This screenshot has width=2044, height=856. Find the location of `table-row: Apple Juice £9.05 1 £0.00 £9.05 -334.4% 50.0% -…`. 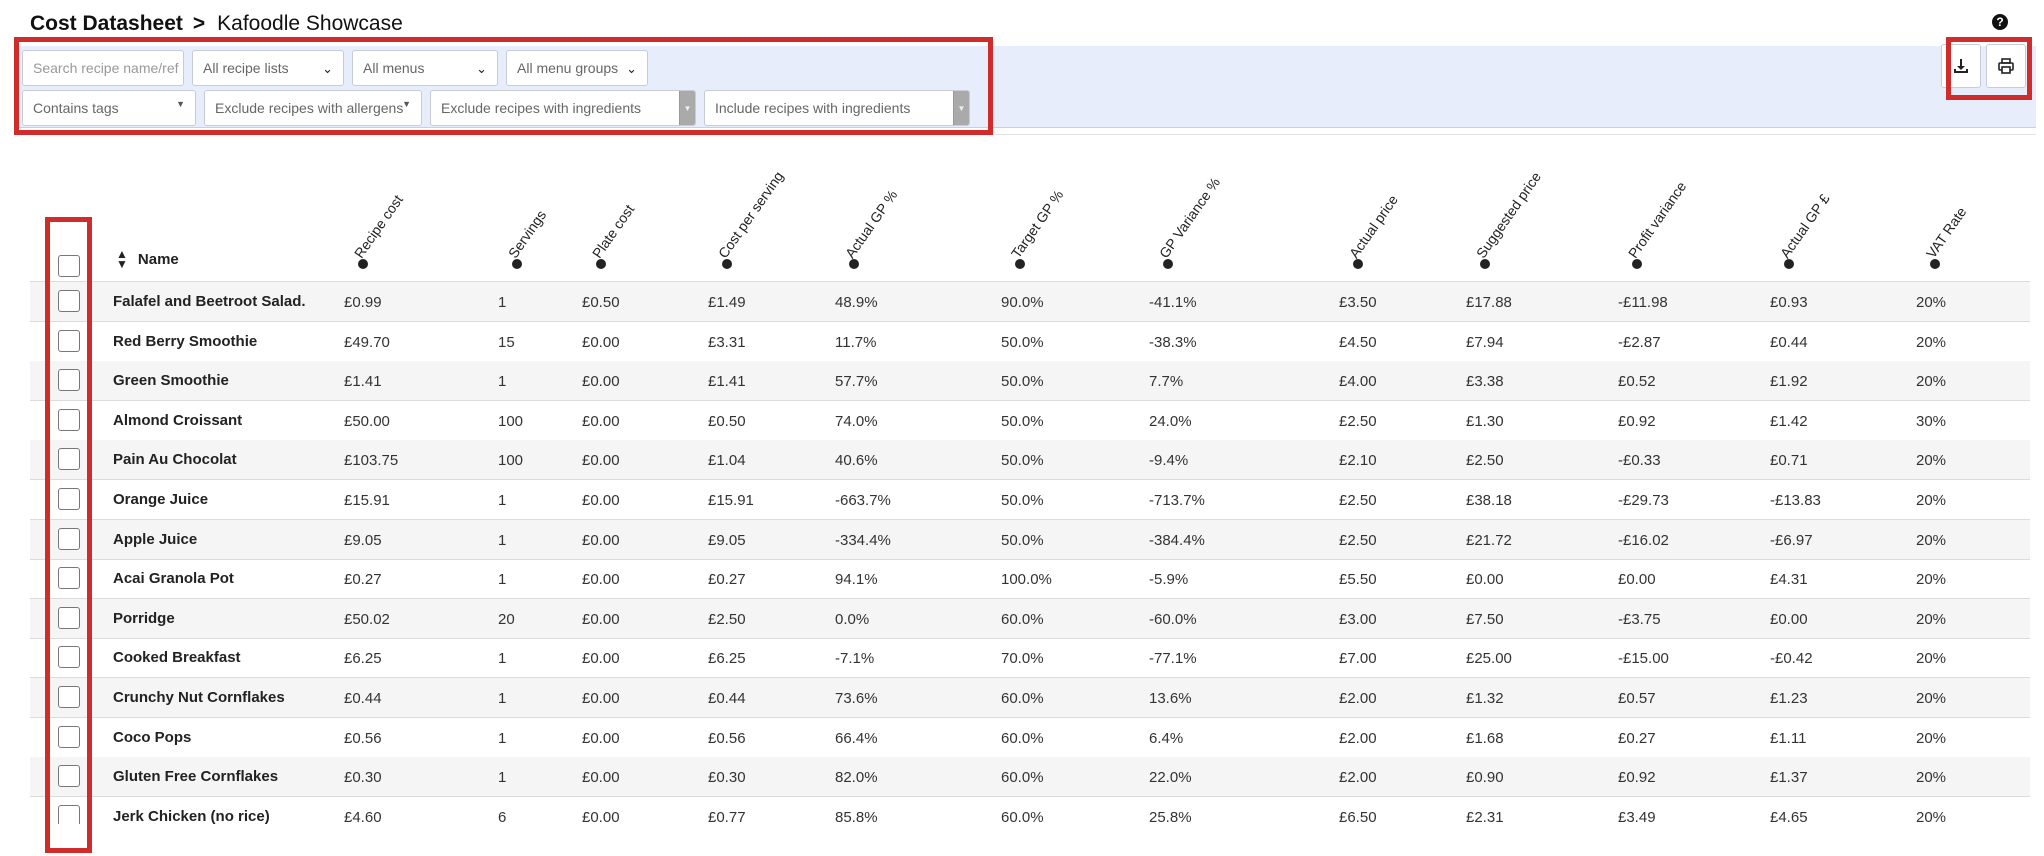

table-row: Apple Juice £9.05 1 £0.00 £9.05 -334.4% 50.0% -… is located at coordinates (1030, 539).